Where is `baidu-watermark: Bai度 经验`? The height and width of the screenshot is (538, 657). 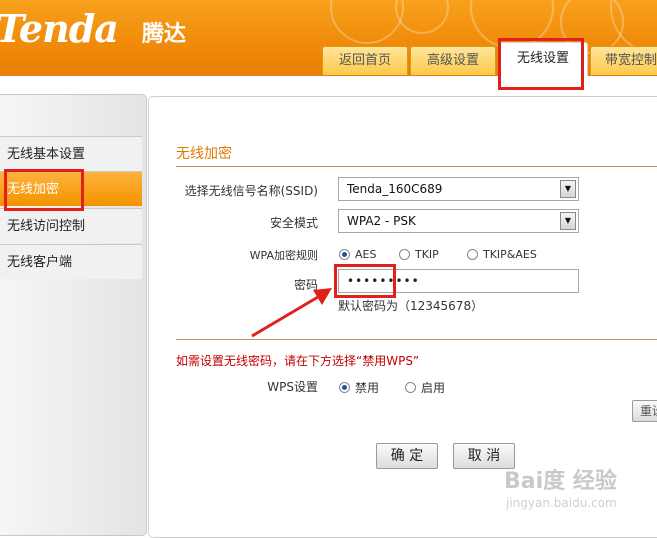
baidu-watermark: Bai度 经验 is located at coordinates (560, 481).